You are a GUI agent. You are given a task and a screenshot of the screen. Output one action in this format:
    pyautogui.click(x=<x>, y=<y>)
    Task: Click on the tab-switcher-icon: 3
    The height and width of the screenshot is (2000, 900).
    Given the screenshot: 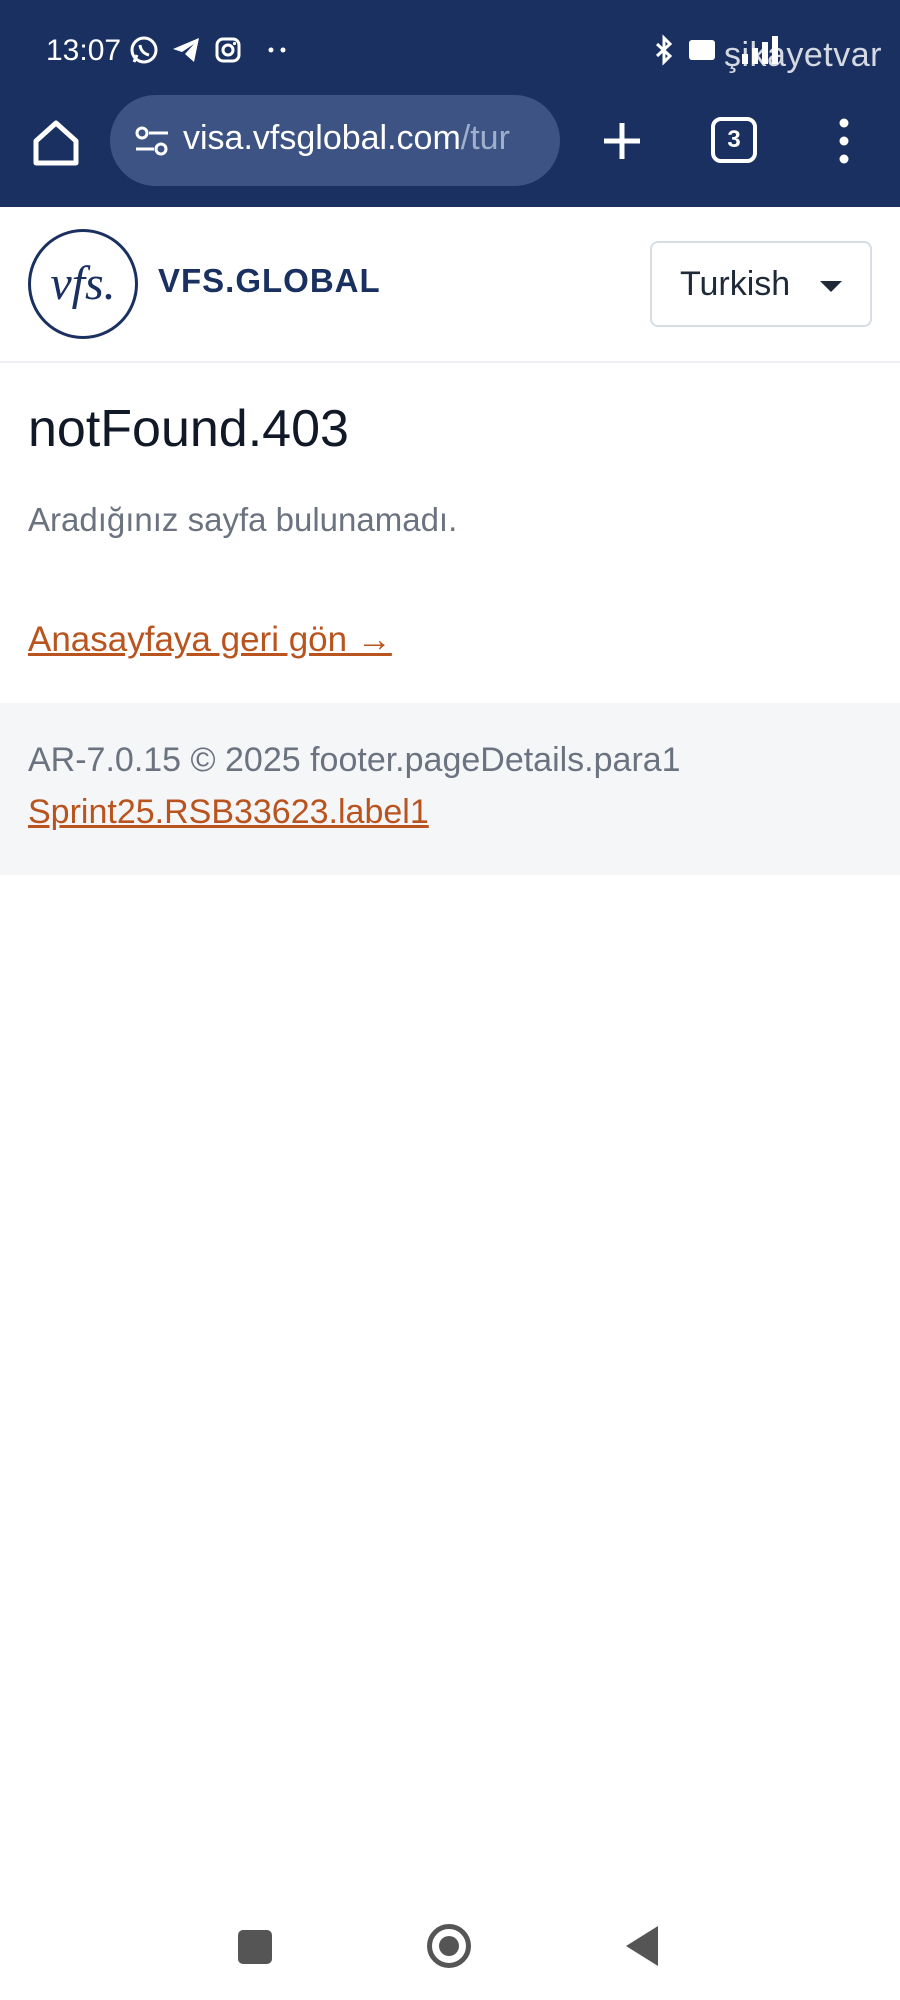 What is the action you would take?
    pyautogui.click(x=734, y=140)
    